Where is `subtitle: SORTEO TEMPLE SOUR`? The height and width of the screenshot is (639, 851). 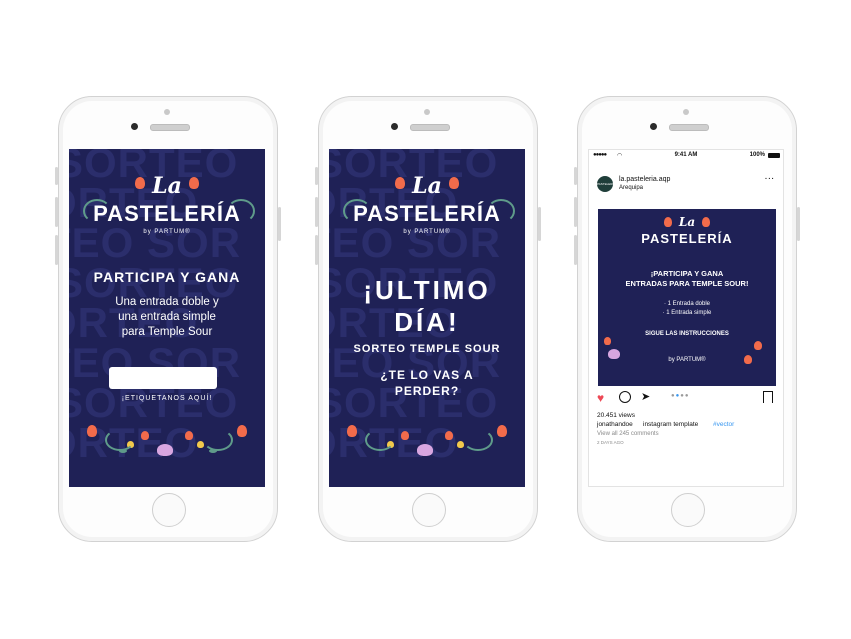
subtitle: SORTEO TEMPLE SOUR is located at coordinates (427, 349).